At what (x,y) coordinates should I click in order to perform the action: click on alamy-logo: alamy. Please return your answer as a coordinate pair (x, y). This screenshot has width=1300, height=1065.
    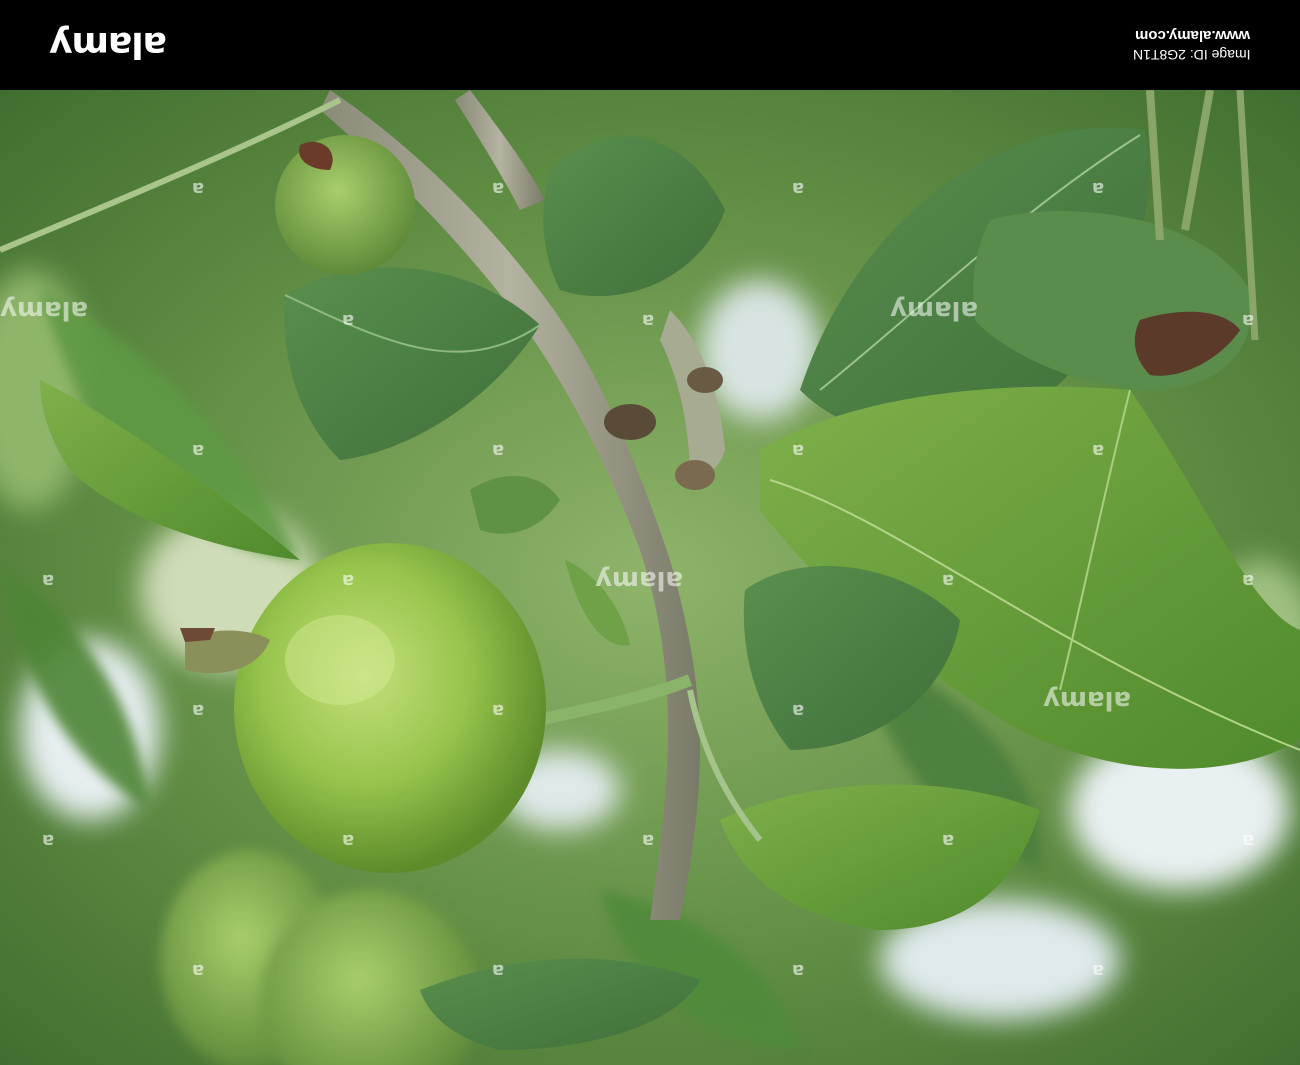
    Looking at the image, I should click on (108, 44).